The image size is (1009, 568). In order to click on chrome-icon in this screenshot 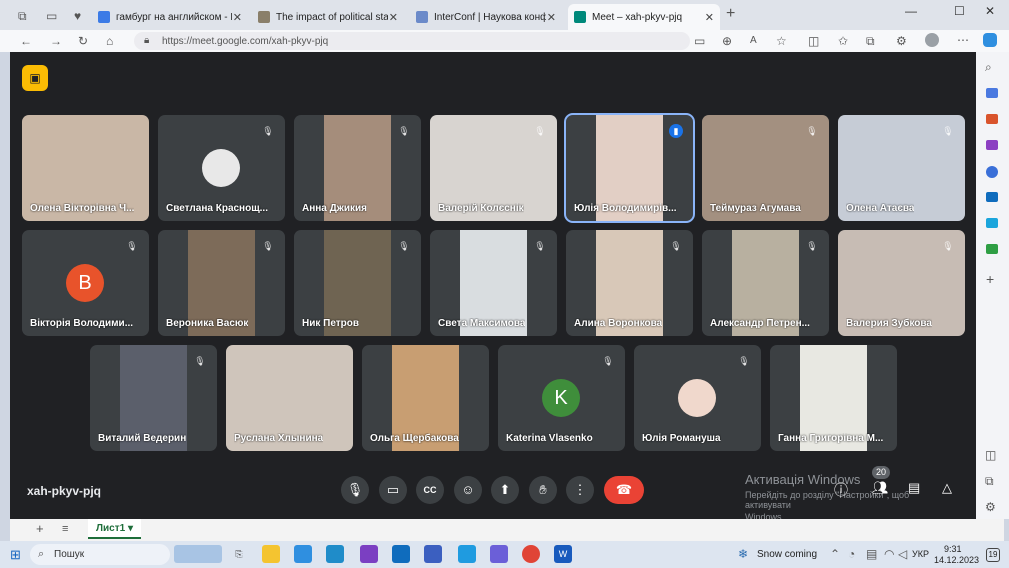, I will do `click(531, 554)`.